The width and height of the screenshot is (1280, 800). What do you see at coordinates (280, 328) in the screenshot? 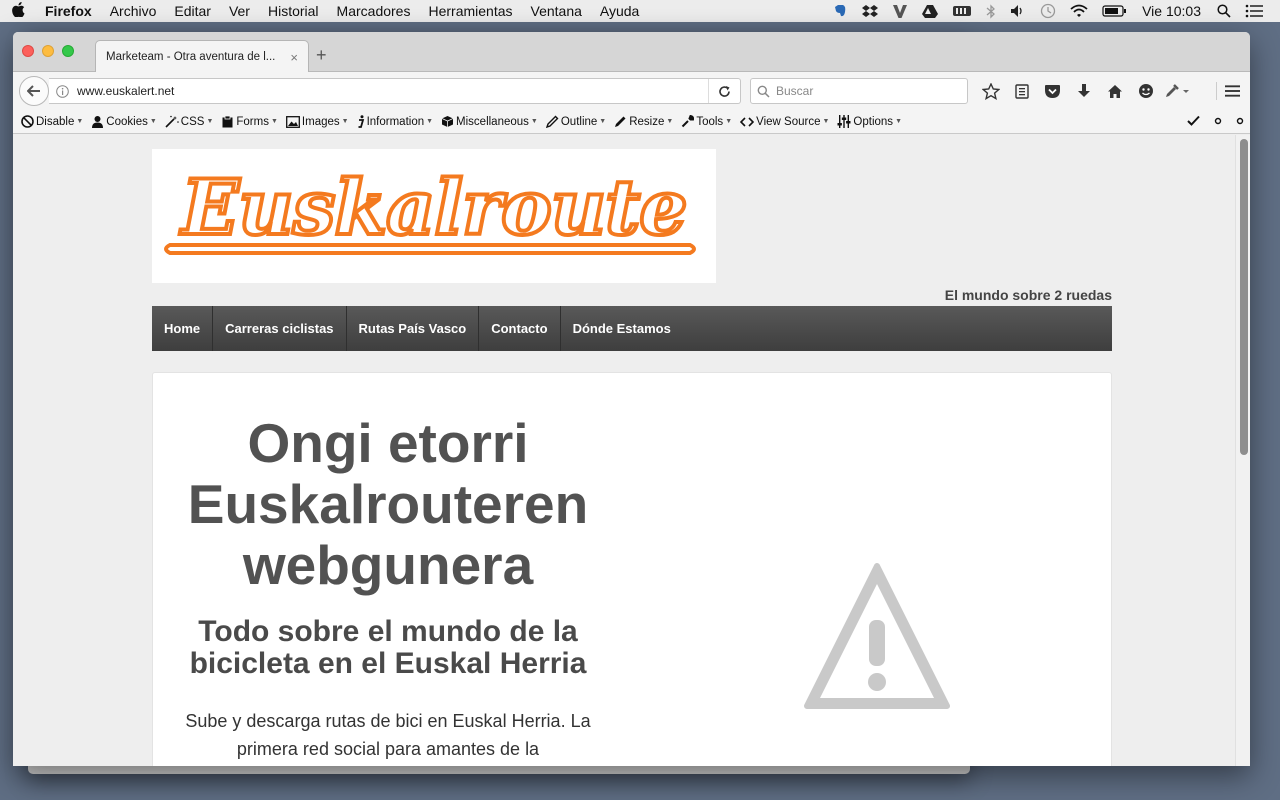
I see `nav-carreras-ciclistas: Carreras ciclistas` at bounding box center [280, 328].